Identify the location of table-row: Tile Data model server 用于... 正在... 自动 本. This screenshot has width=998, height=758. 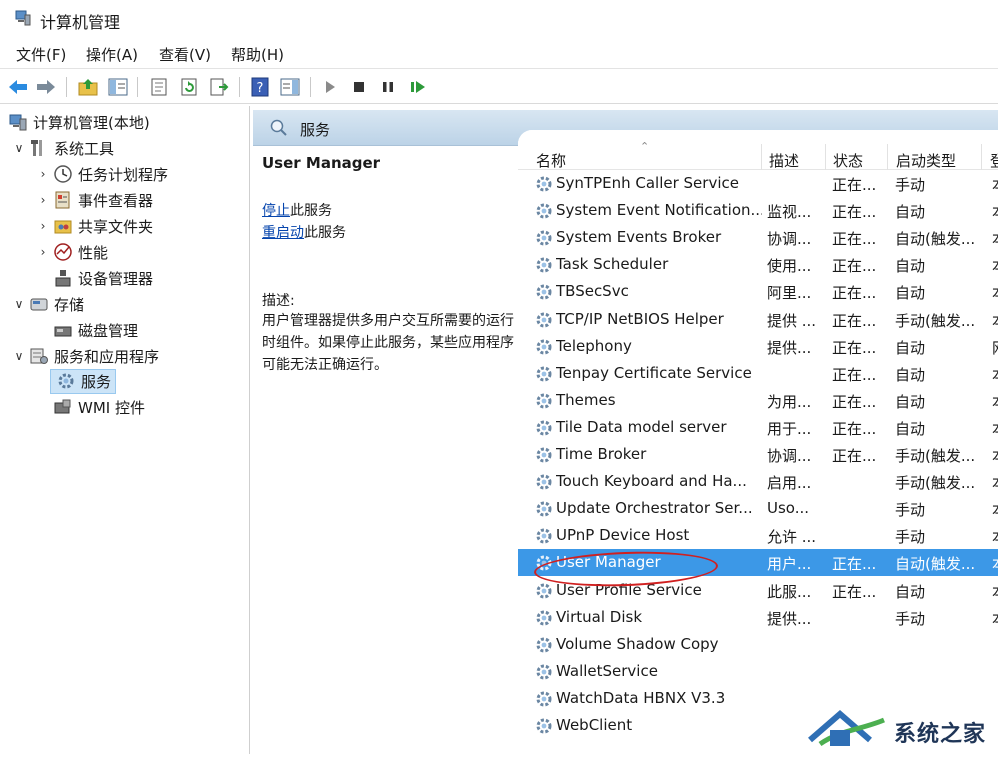
(758, 427).